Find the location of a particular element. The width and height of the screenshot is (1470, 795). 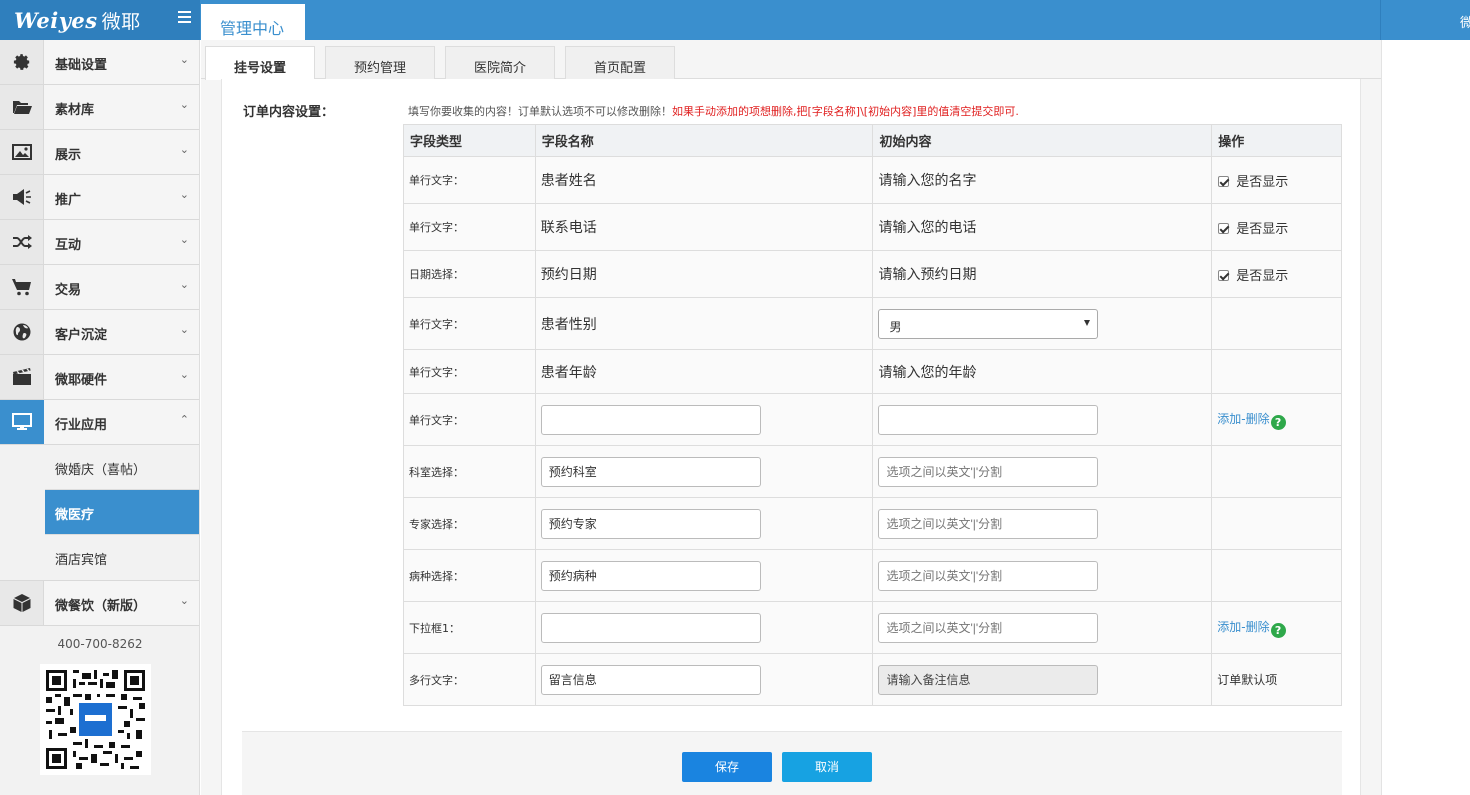

monitor-icon is located at coordinates (22, 422).